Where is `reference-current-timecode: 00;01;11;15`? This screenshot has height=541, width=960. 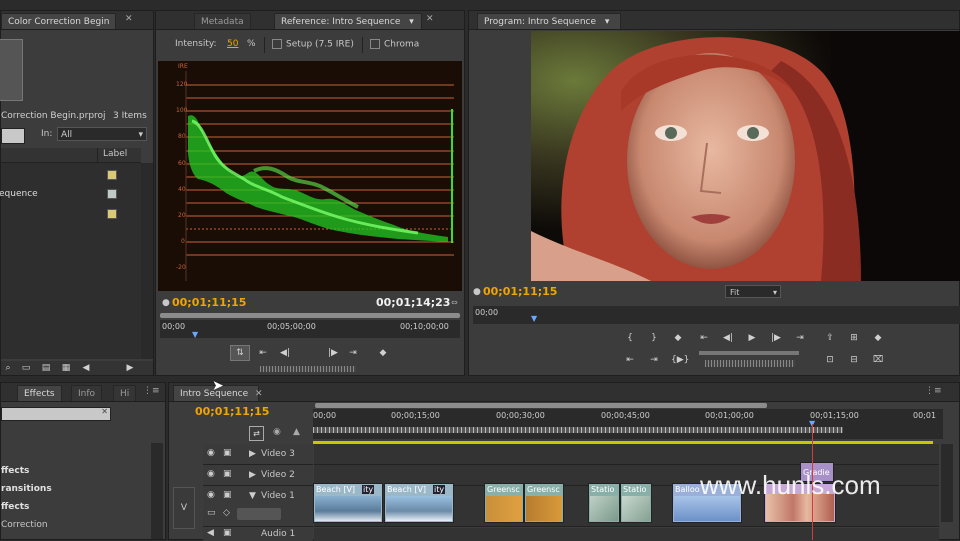
reference-current-timecode: 00;01;11;15 is located at coordinates (209, 302).